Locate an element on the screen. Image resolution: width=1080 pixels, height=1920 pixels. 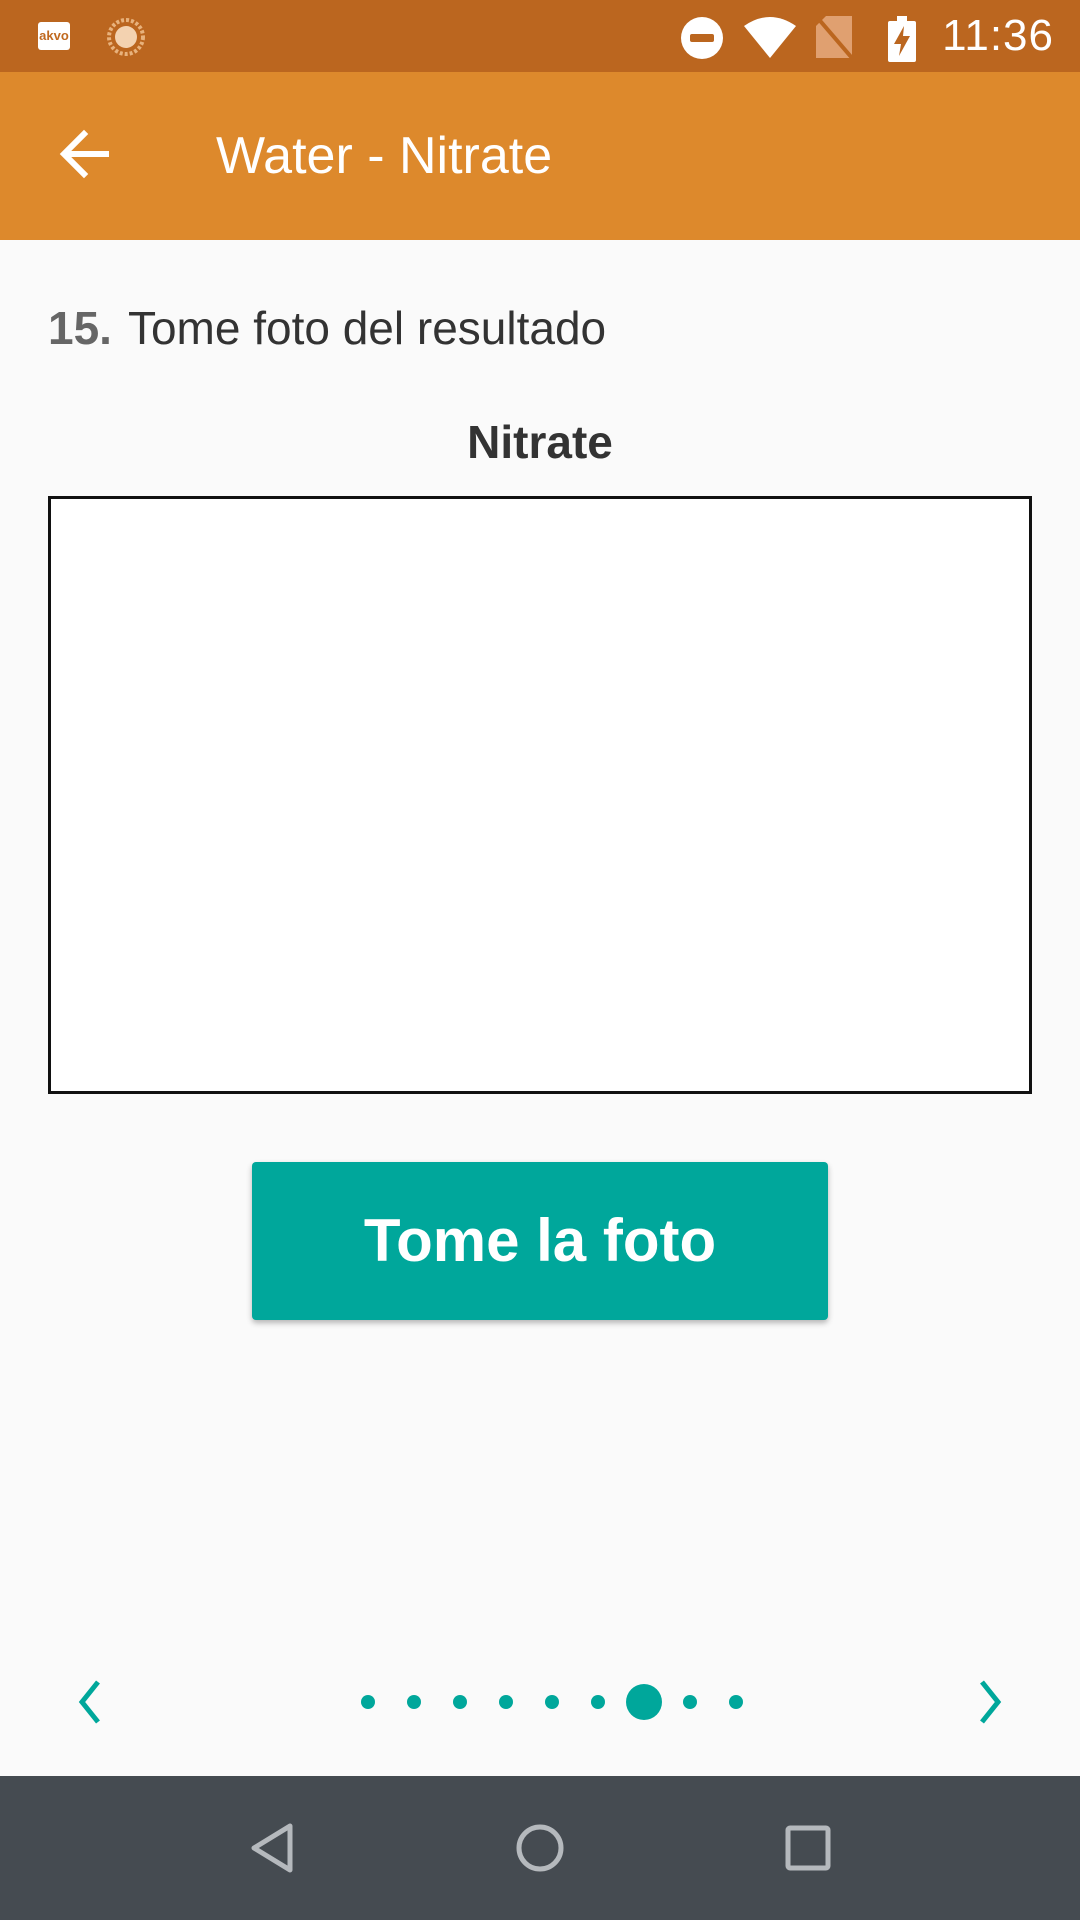
step-number: 15. is located at coordinates (80, 328).